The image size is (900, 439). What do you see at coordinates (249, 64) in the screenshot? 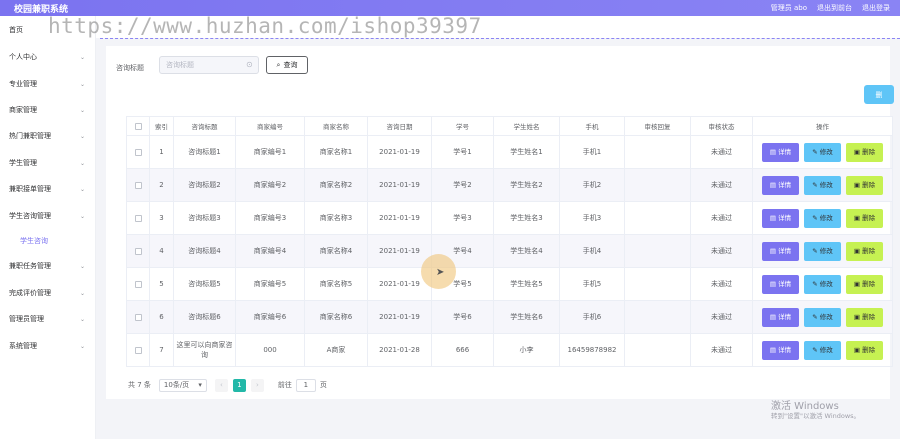
I see `clear-icon: ⊙` at bounding box center [249, 64].